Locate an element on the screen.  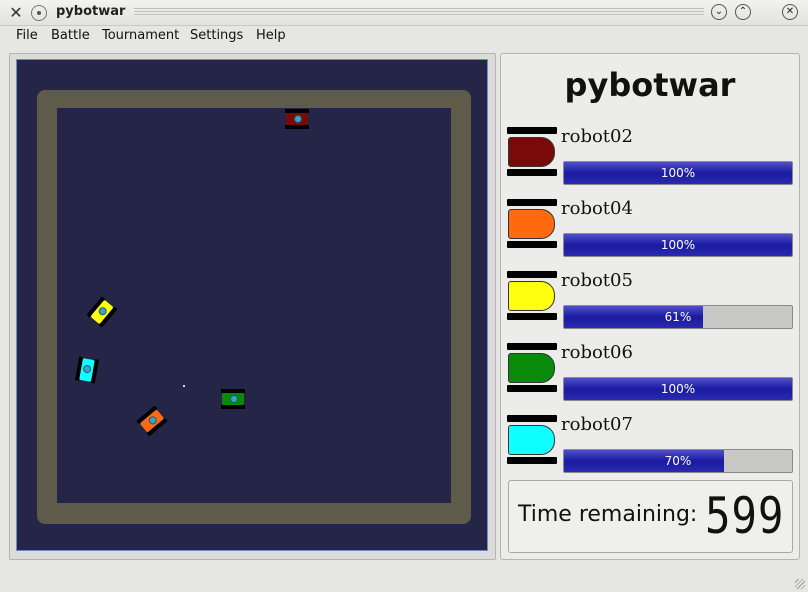
robot-name: robot04 is located at coordinates (597, 208).